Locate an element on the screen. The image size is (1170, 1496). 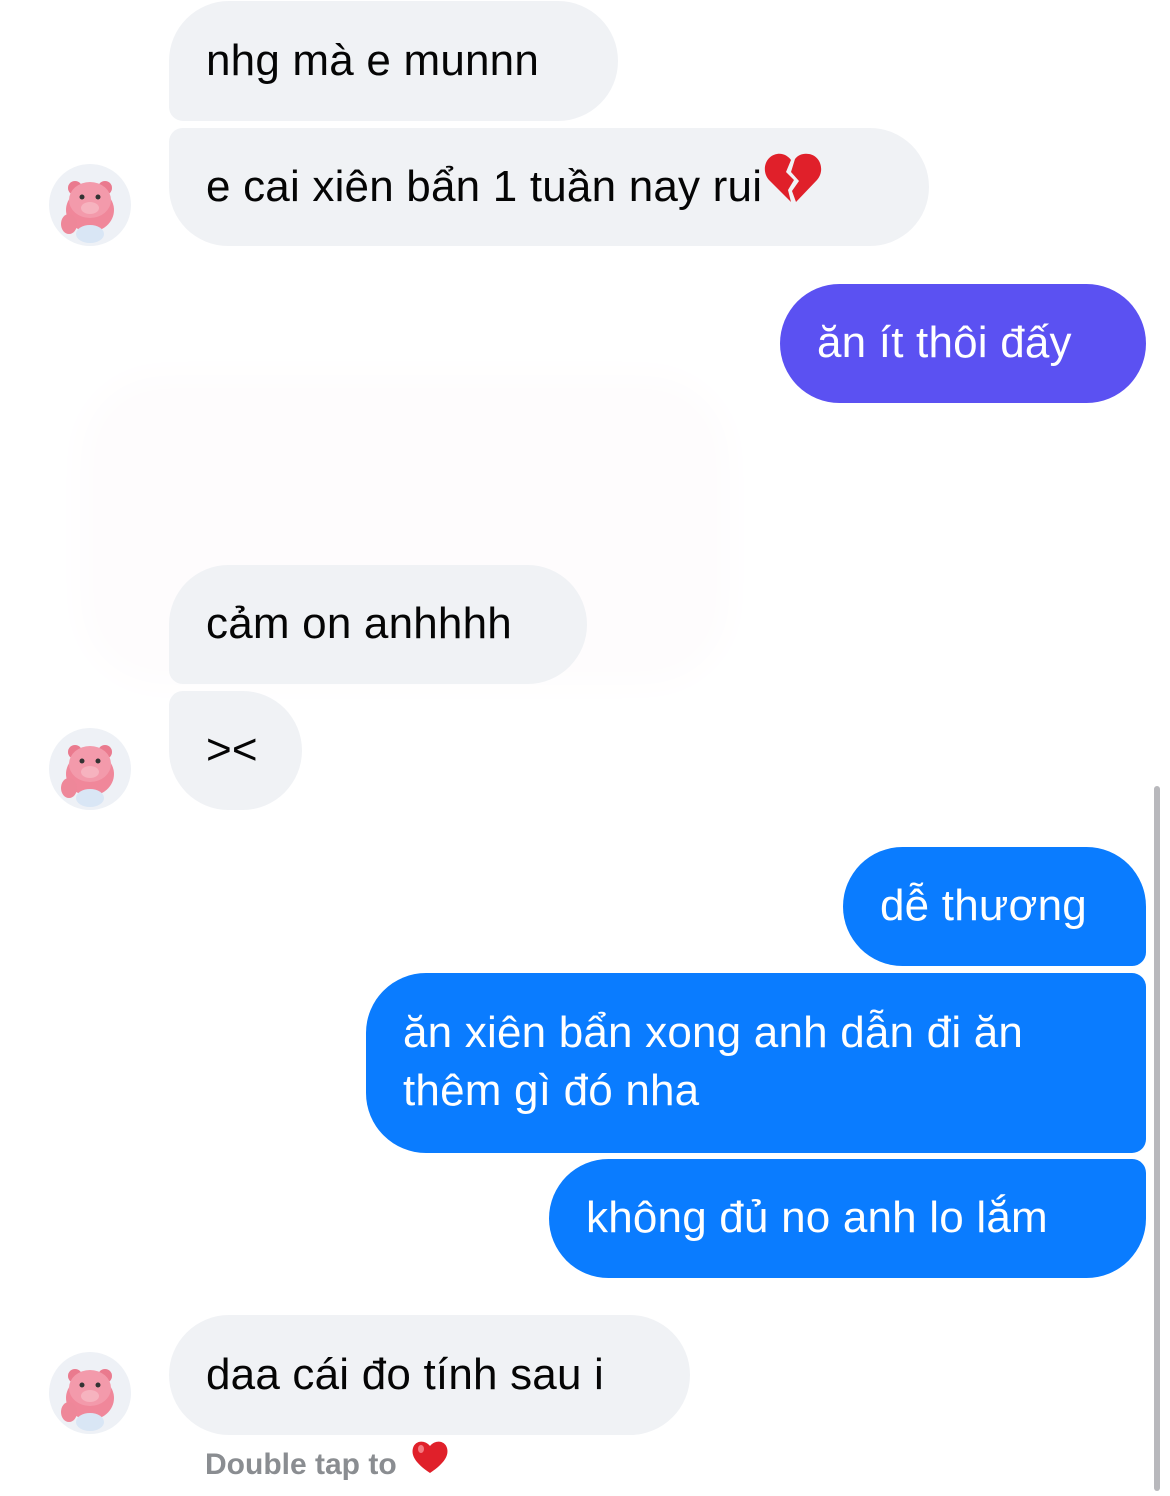
scrollbar is located at coordinates (1157, 1138).